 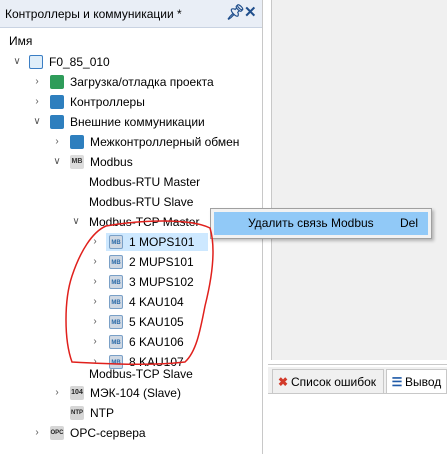 What do you see at coordinates (235, 13) in the screenshot?
I see `pin-icon: 📌︎` at bounding box center [235, 13].